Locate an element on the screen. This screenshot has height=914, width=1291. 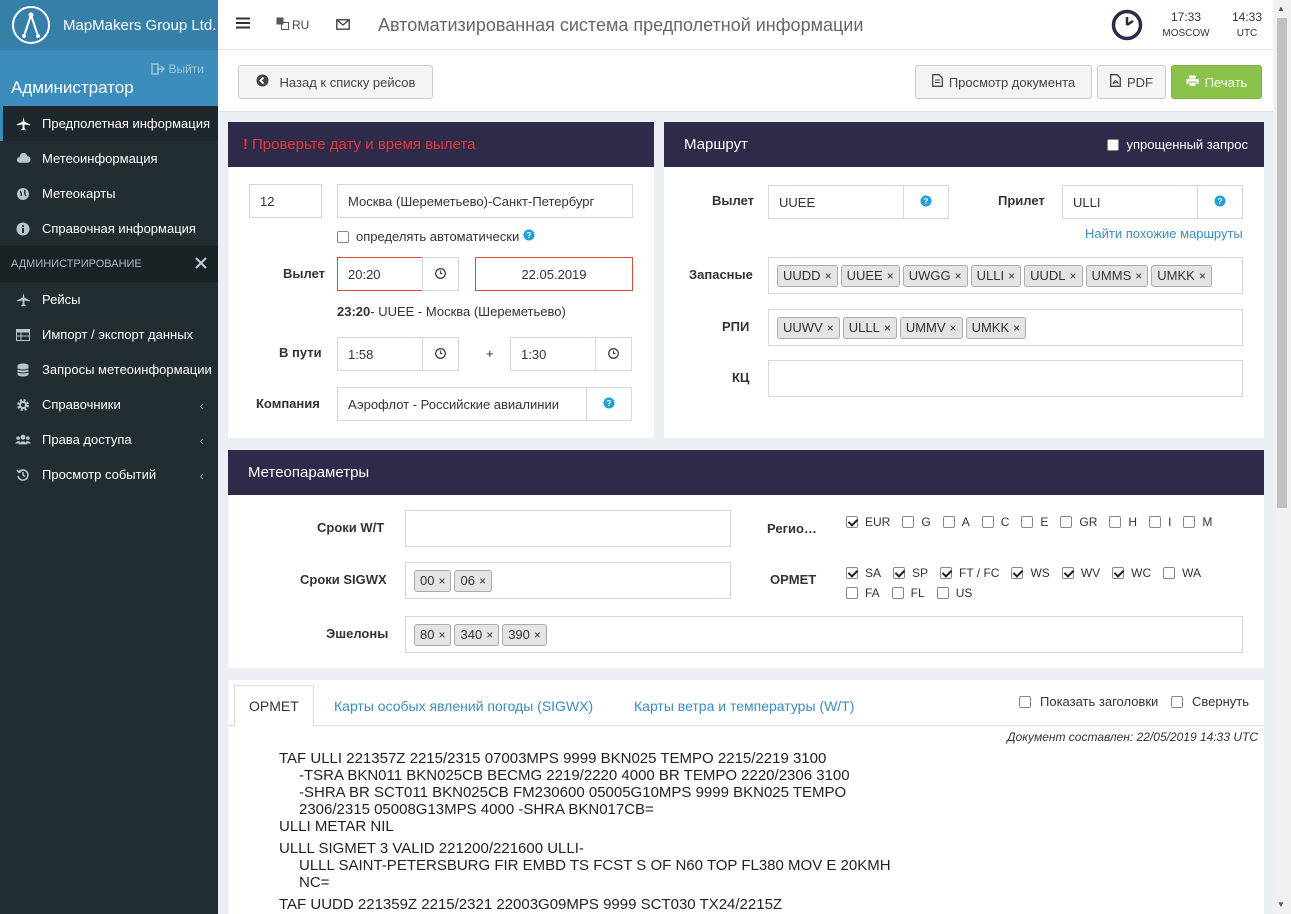
sidebar-item-preflight: Предполетная информация is located at coordinates (109, 123).